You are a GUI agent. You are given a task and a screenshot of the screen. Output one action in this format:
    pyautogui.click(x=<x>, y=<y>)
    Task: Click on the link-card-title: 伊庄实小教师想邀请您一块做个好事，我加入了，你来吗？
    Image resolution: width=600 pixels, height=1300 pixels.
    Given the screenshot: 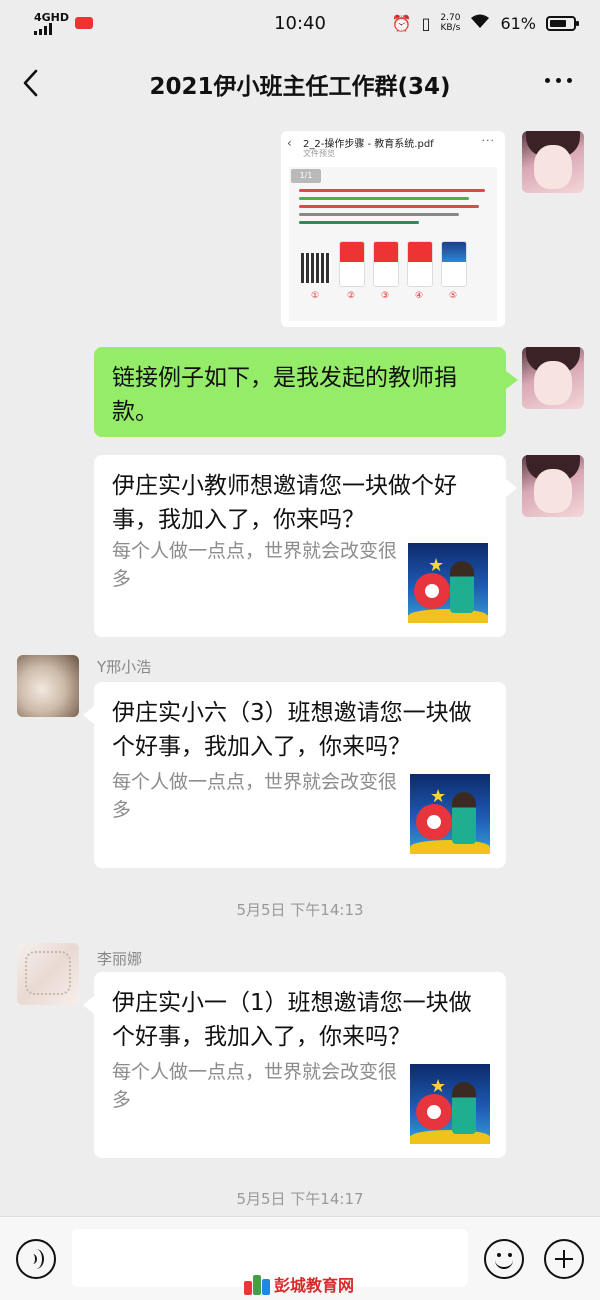 What is the action you would take?
    pyautogui.click(x=284, y=503)
    